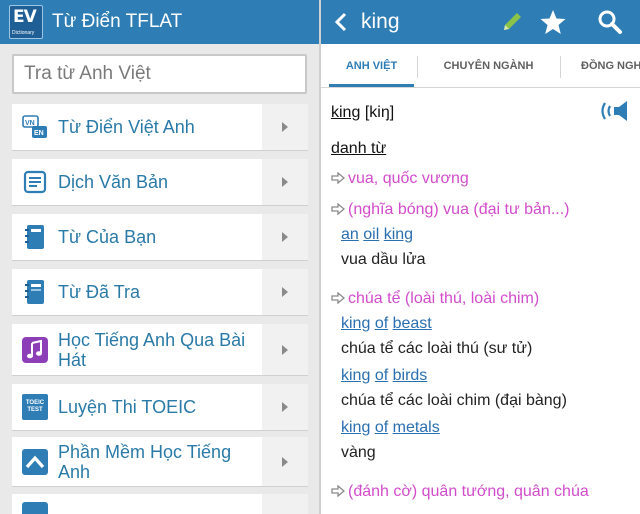 This screenshot has width=640, height=514. Describe the element at coordinates (468, 491) in the screenshot. I see `sense-text: (đánh cờ) quân tướng, quân chúa` at that location.